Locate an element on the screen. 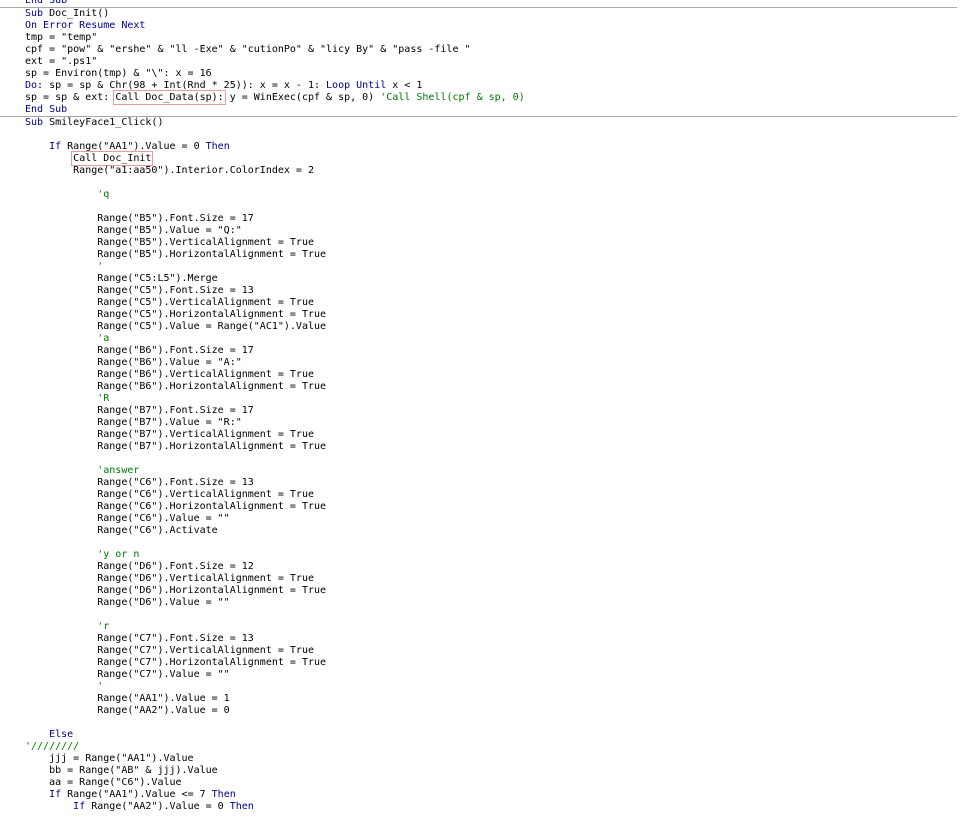 The image size is (960, 817). code-line: Call Doc_Init is located at coordinates (480, 158).